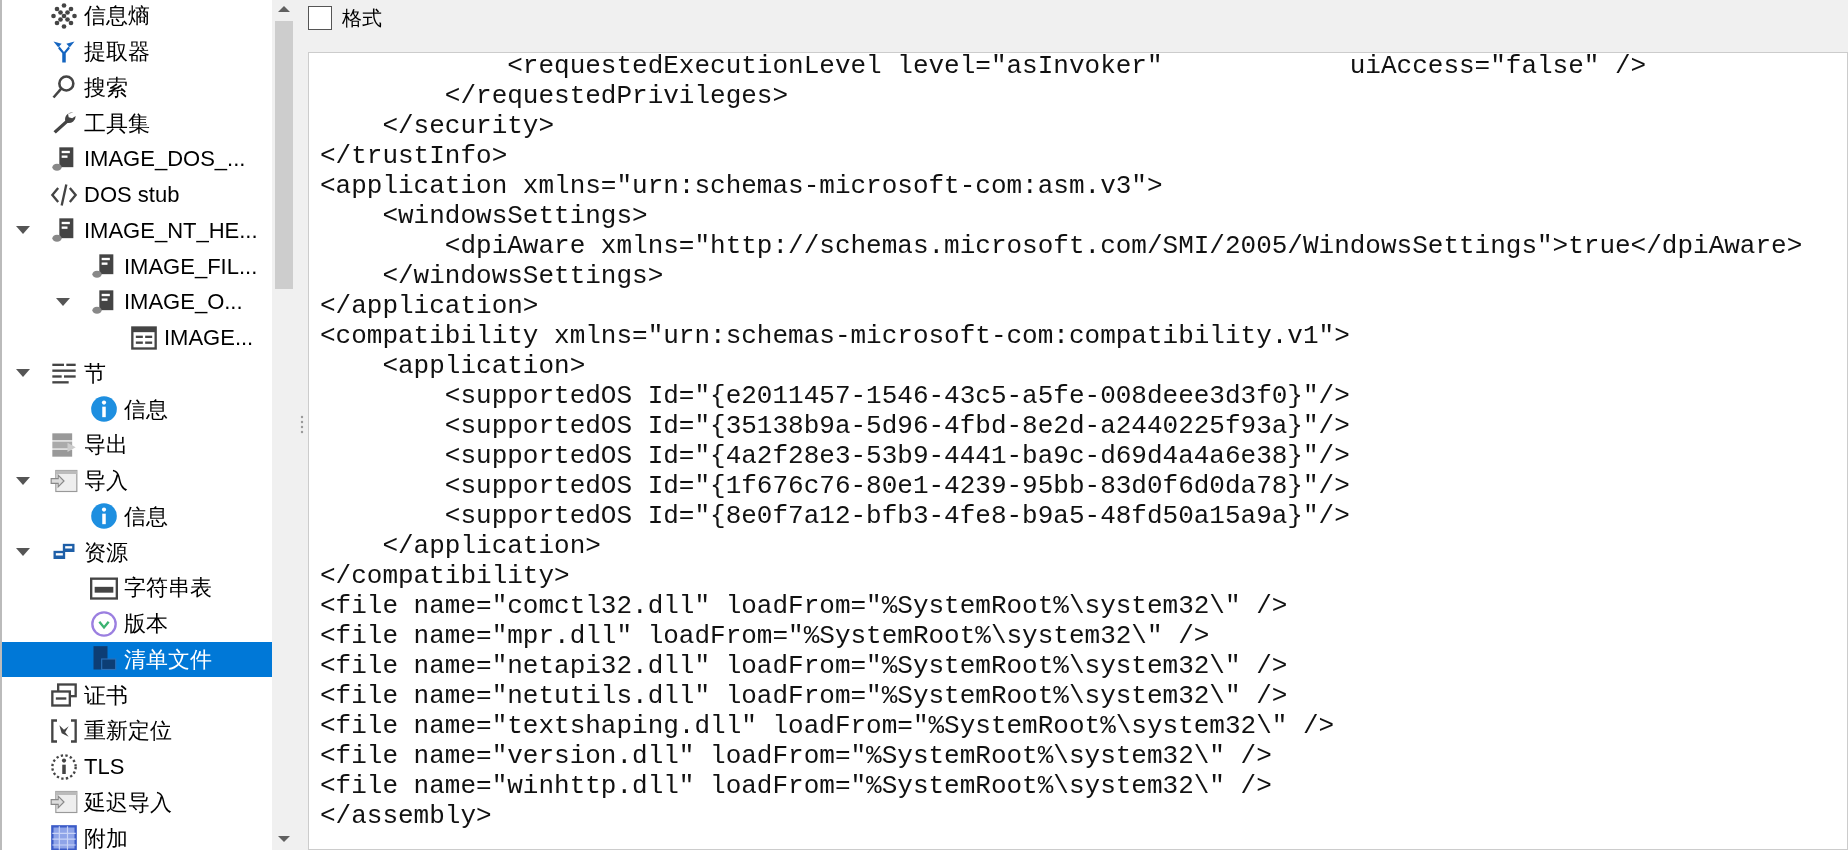  I want to click on tree-item: 清单文件, so click(137, 659).